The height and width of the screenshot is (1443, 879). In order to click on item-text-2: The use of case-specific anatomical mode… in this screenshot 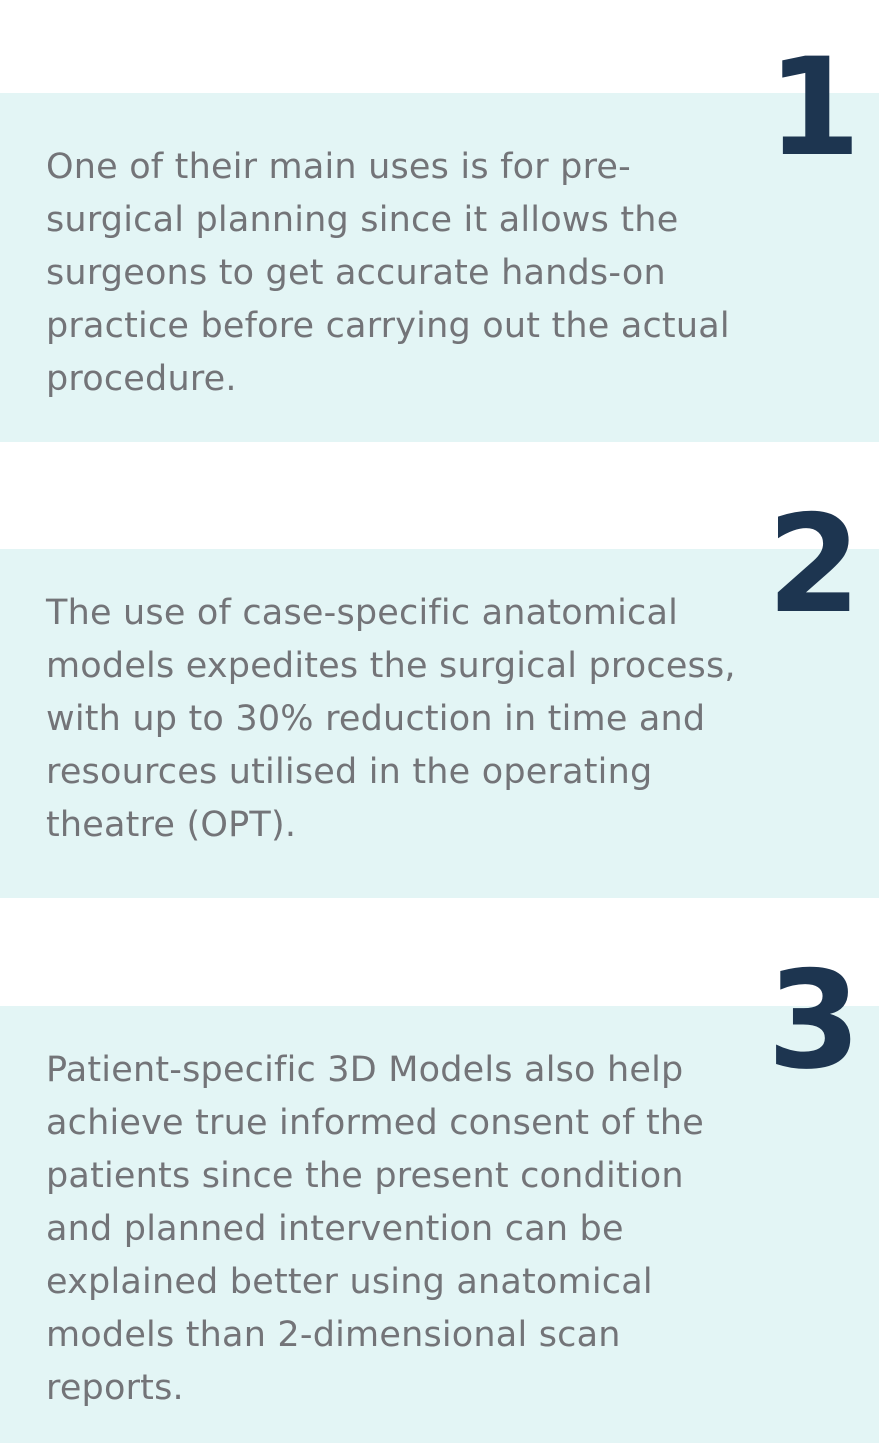, I will do `click(391, 719)`.